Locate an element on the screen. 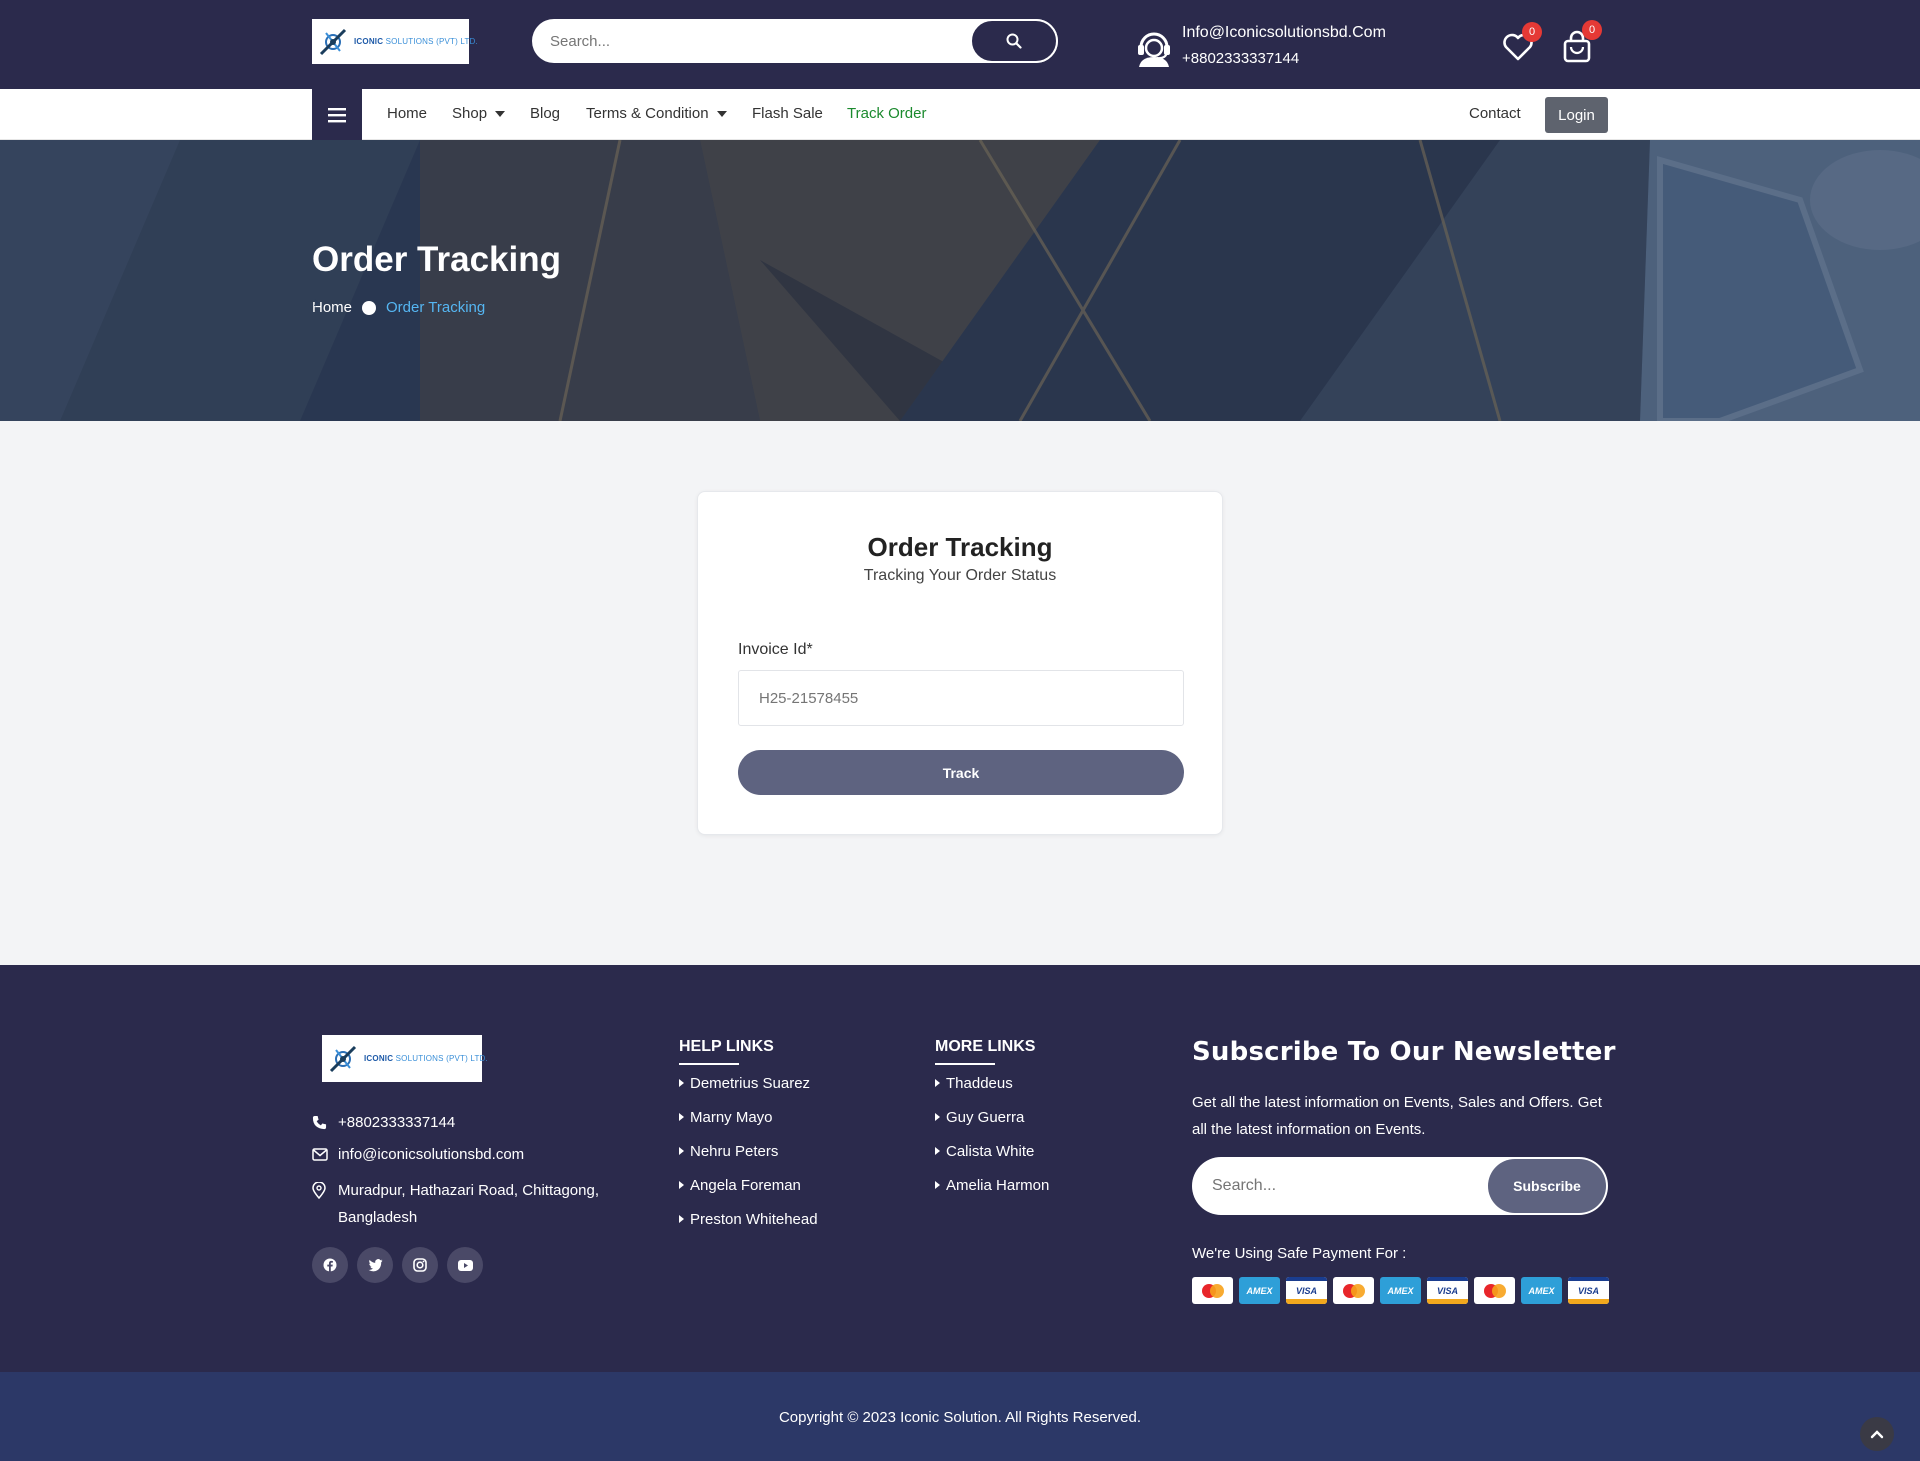 This screenshot has width=1920, height=1461. more-link: Calista White is located at coordinates (992, 1151).